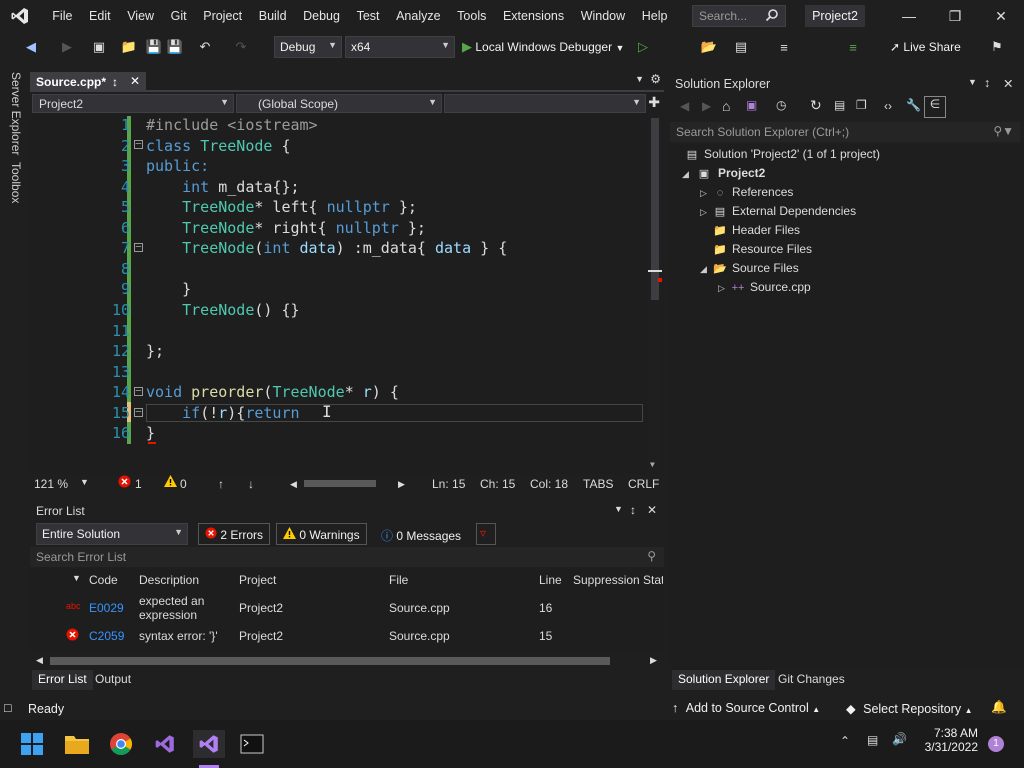 The width and height of the screenshot is (1024, 768). I want to click on save-icon: 💾, so click(154, 47).